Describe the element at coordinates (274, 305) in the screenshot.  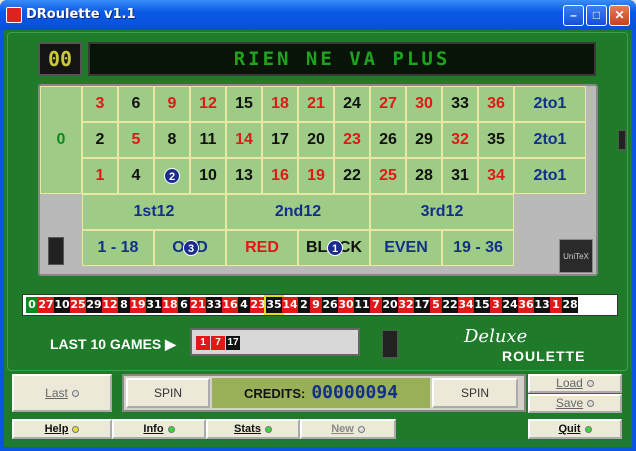
I see `wheel-number: 35` at that location.